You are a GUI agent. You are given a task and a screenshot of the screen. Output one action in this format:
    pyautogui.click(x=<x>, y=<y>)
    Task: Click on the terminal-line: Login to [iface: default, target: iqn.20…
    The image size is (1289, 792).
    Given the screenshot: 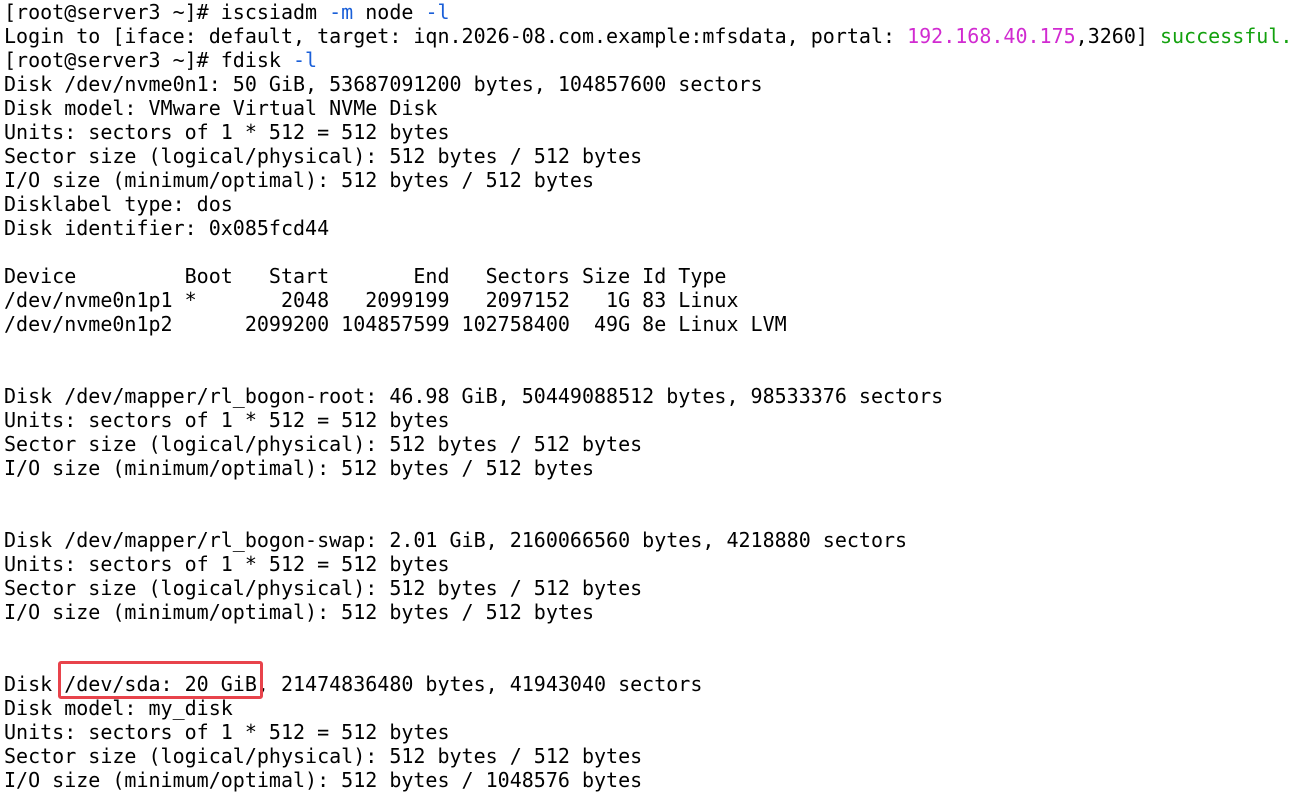 What is the action you would take?
    pyautogui.click(x=646, y=36)
    